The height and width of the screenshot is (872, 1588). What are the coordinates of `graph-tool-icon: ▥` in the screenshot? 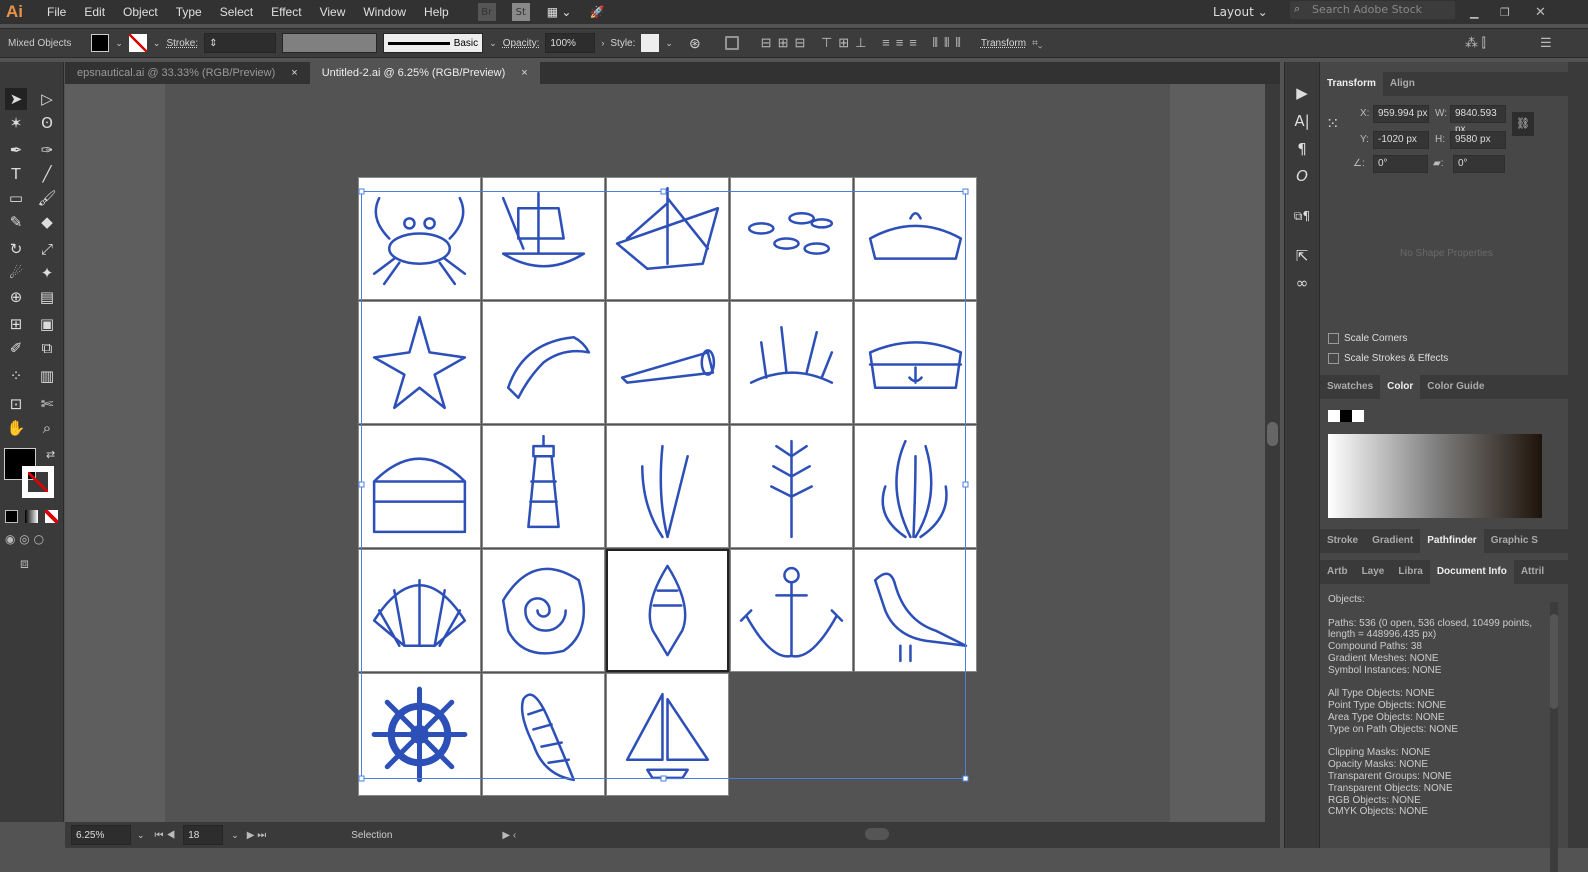 It's located at (47, 376).